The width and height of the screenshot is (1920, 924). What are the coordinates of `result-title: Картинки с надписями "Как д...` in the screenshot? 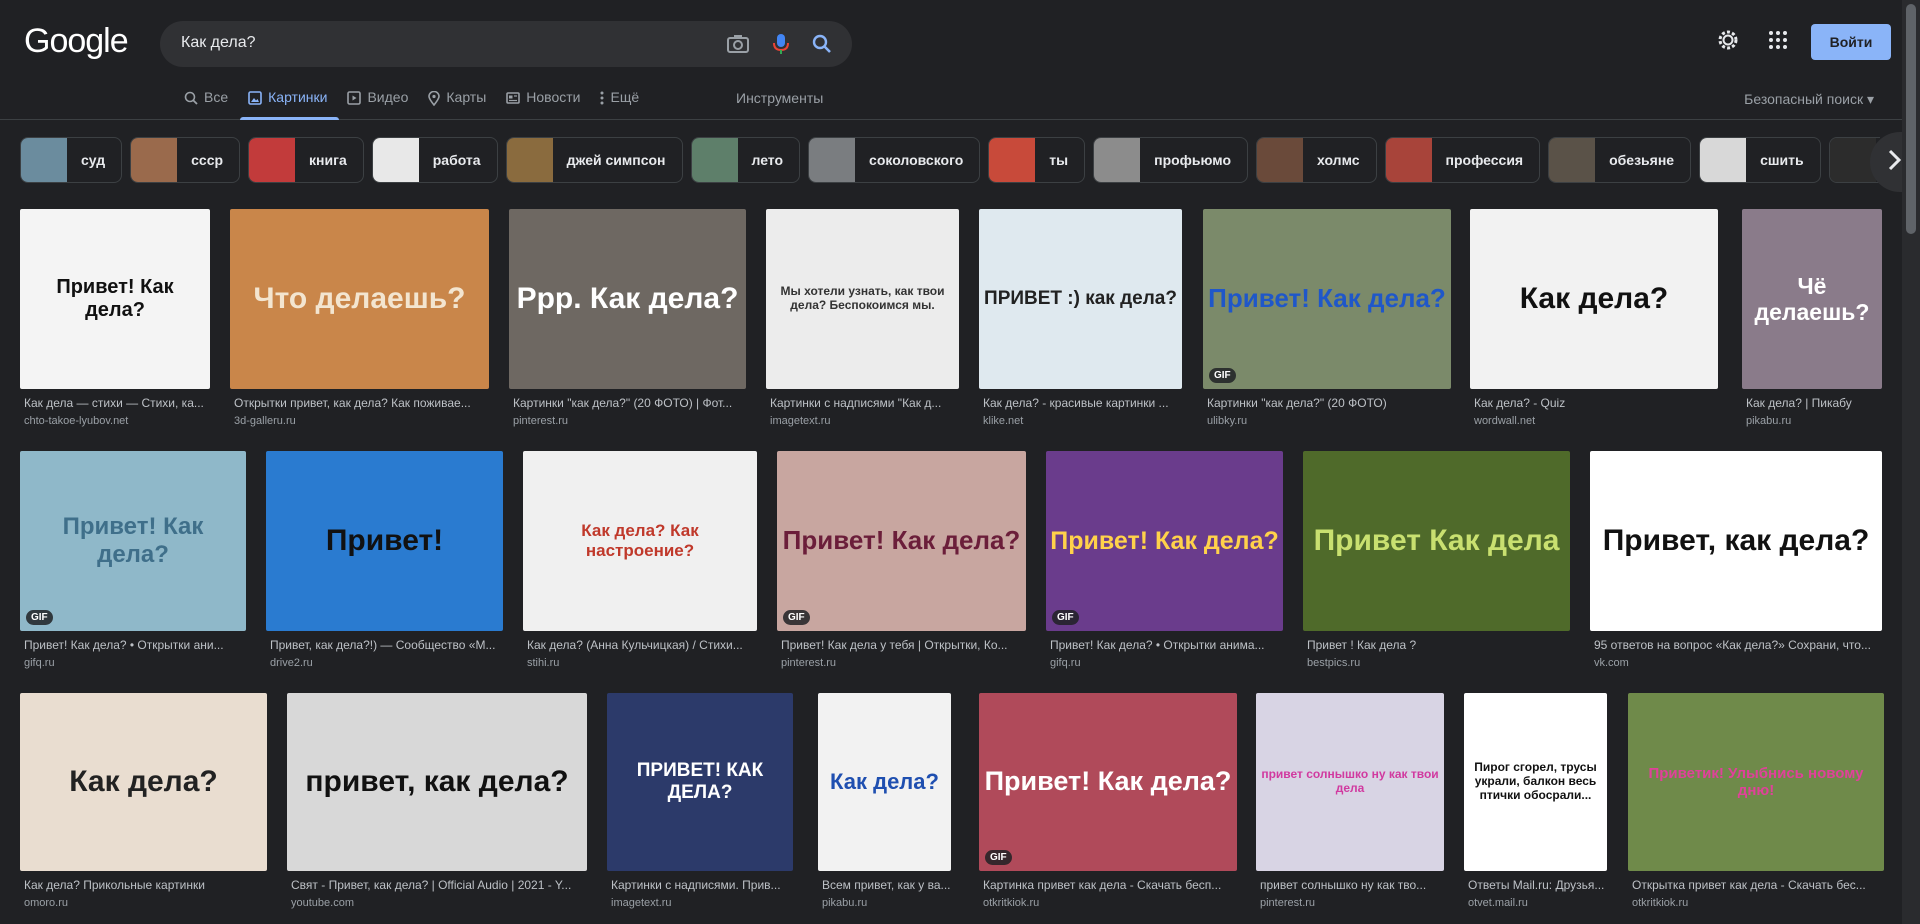 It's located at (862, 403).